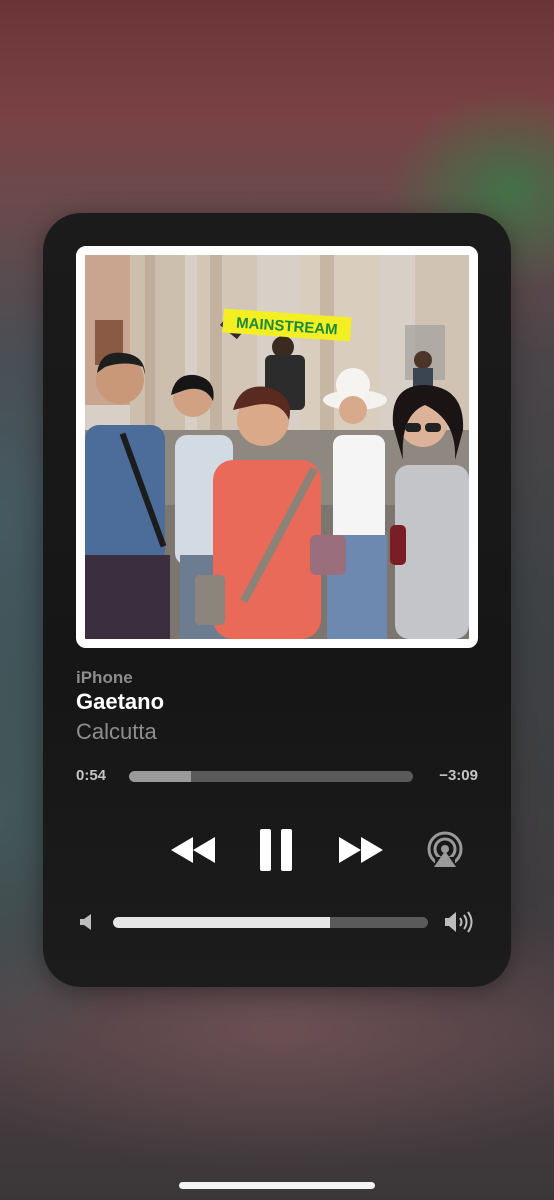  I want to click on volume-max-indicator, so click(460, 922).